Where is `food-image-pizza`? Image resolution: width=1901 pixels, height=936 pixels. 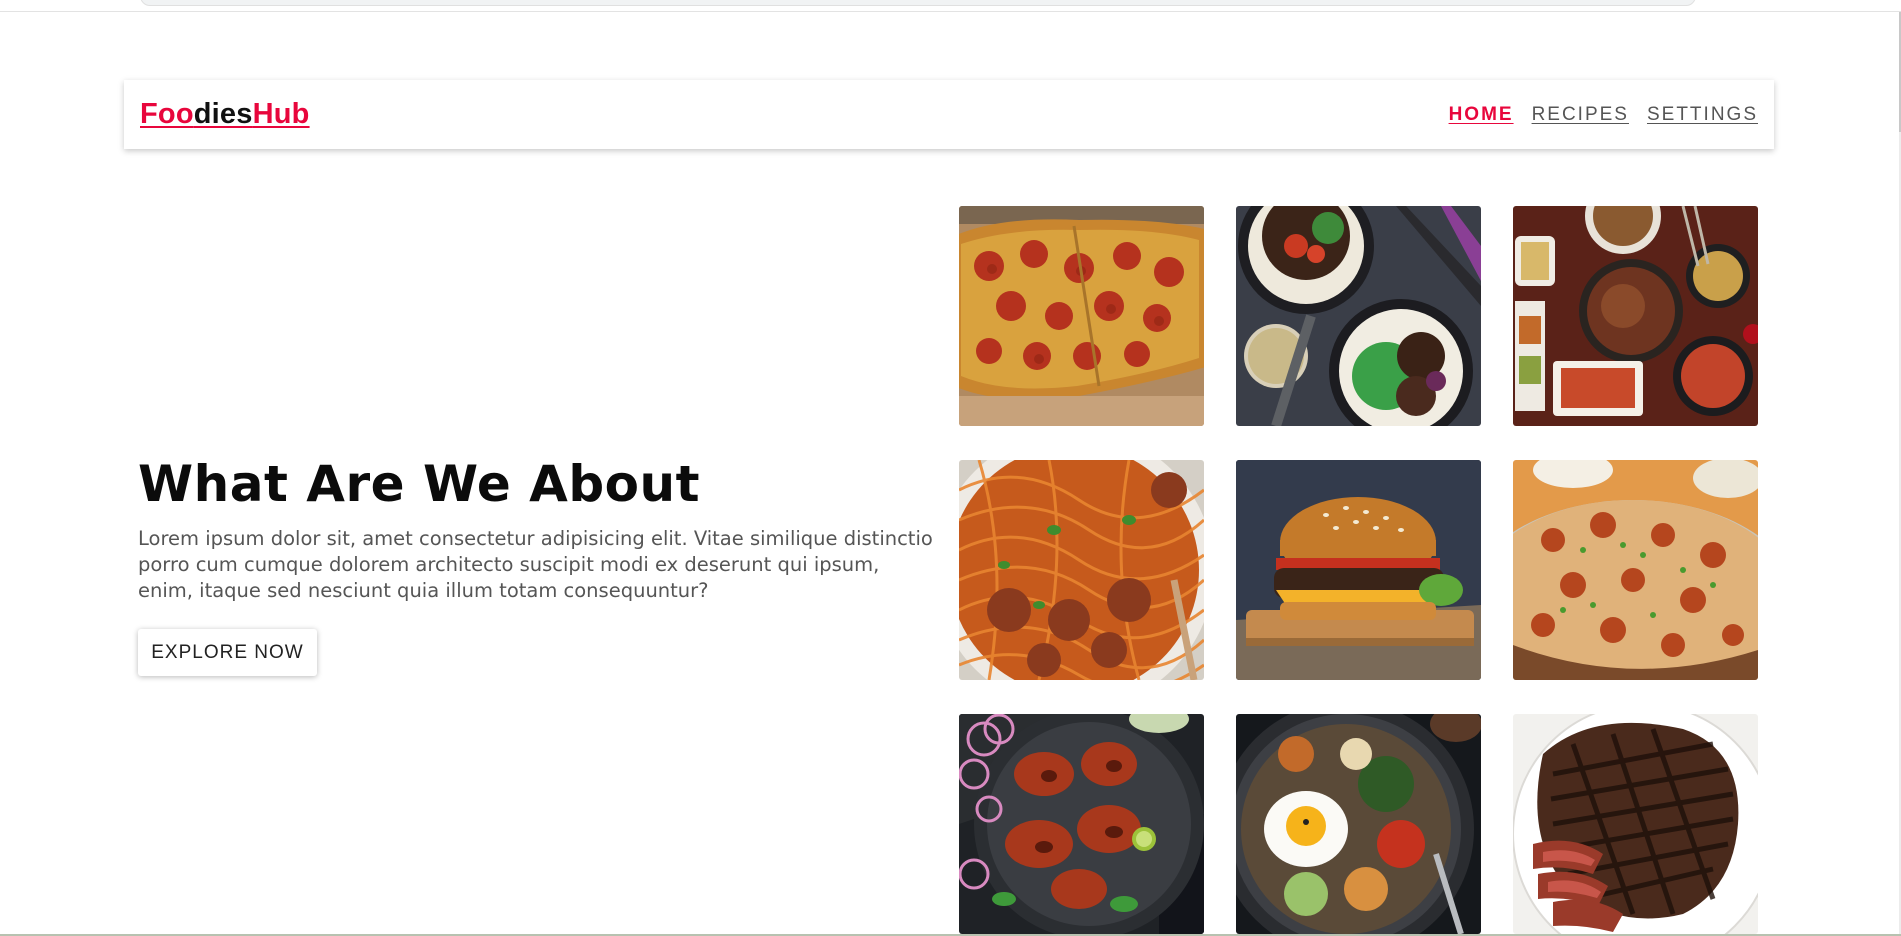
food-image-pizza is located at coordinates (1081, 316).